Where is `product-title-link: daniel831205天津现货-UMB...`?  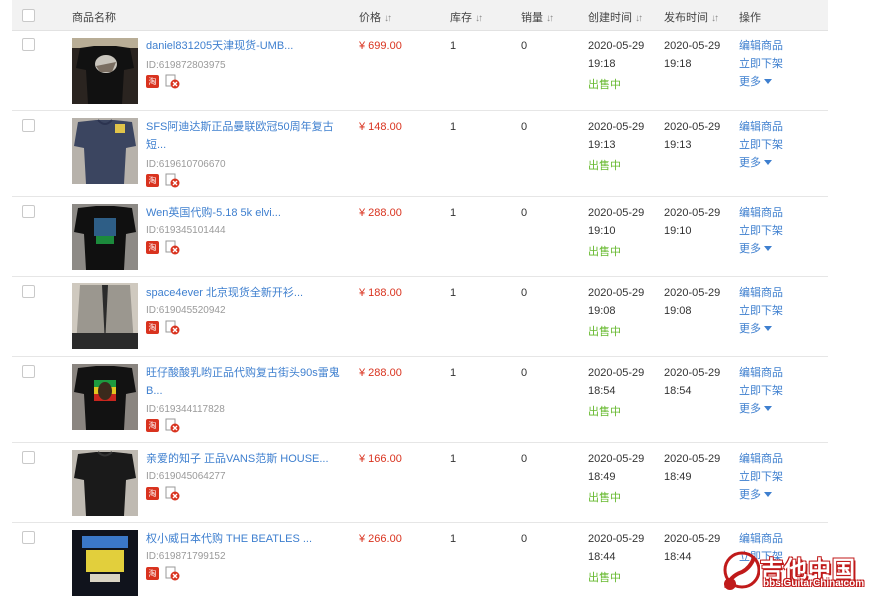 product-title-link: daniel831205天津现货-UMB... is located at coordinates (248, 46).